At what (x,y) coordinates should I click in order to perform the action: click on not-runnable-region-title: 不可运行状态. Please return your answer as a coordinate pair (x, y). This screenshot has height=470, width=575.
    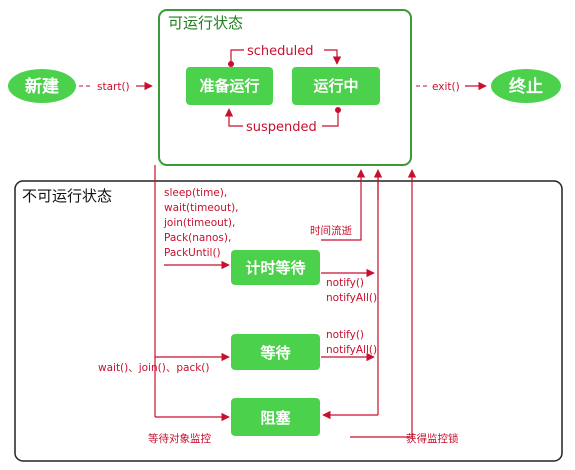
    Looking at the image, I should click on (67, 196).